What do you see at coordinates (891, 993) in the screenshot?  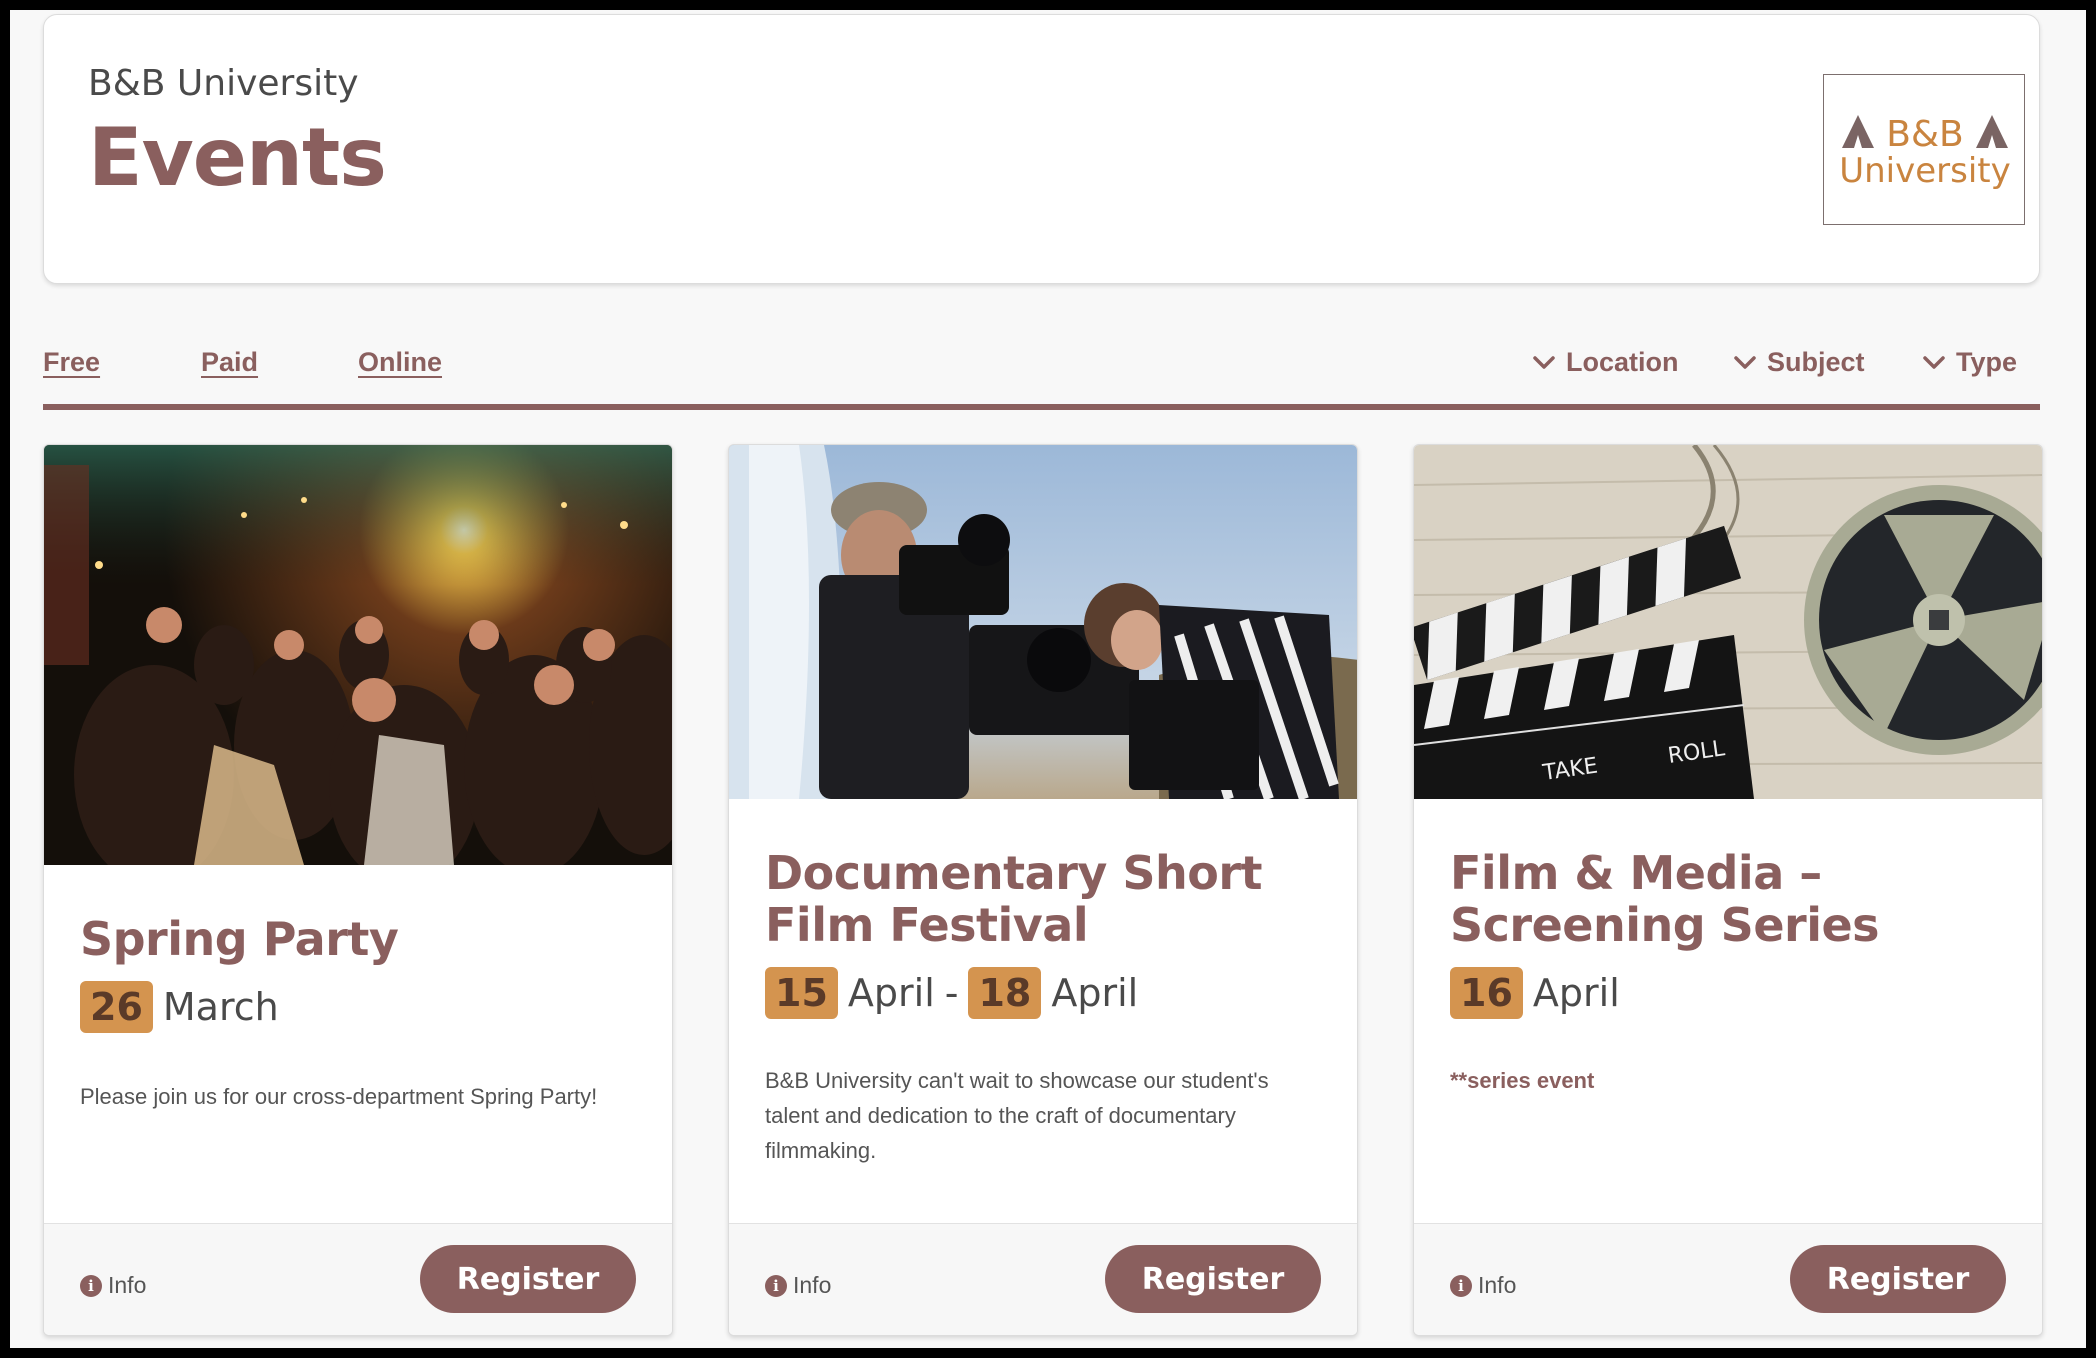 I see `start-month-label: April` at bounding box center [891, 993].